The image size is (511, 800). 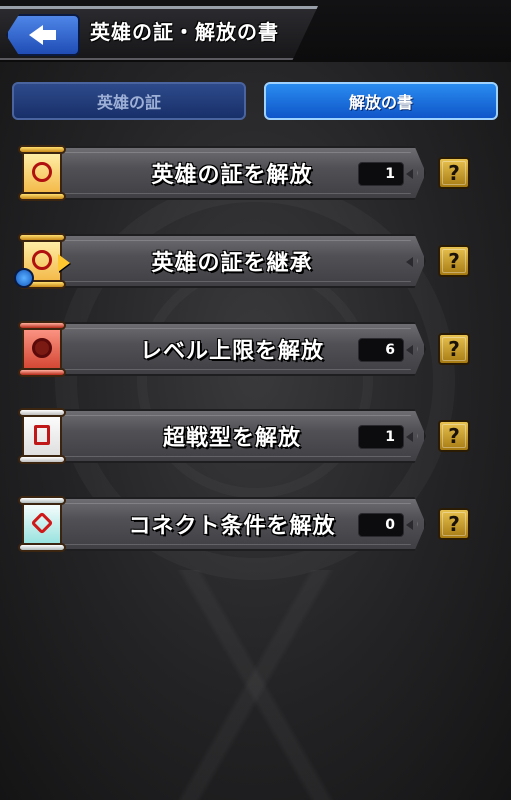 I want to click on menu-row-release-connect-condition: コネクト条件を解放 0, so click(x=219, y=524).